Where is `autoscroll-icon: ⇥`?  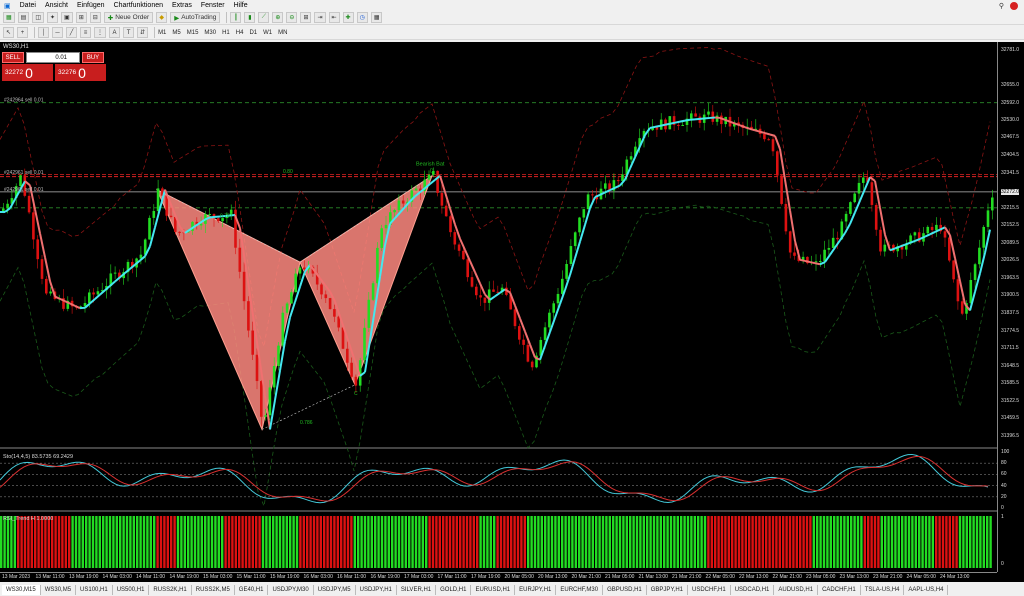
autoscroll-icon: ⇥ is located at coordinates (320, 17).